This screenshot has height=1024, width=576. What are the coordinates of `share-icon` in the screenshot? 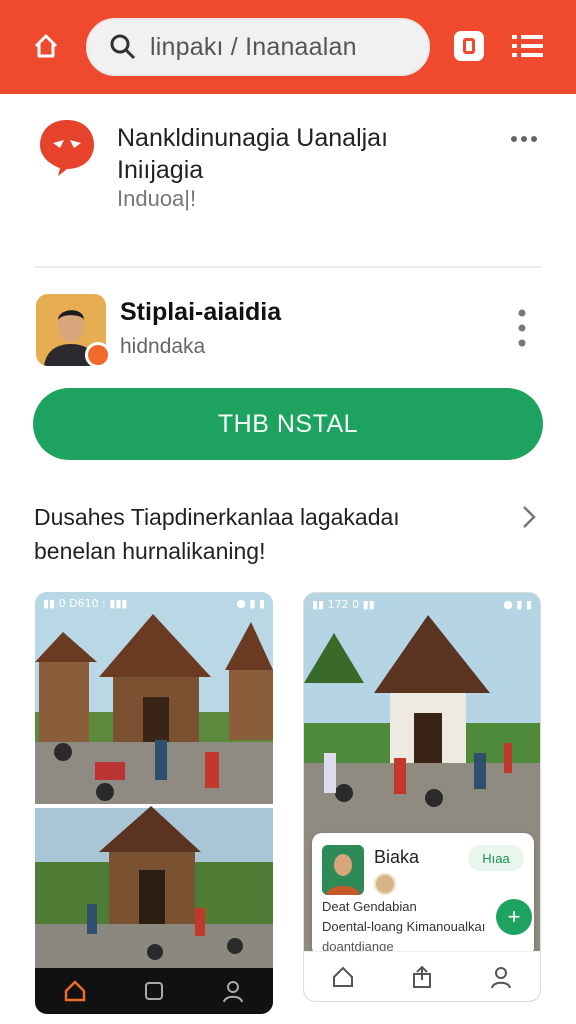 It's located at (422, 977).